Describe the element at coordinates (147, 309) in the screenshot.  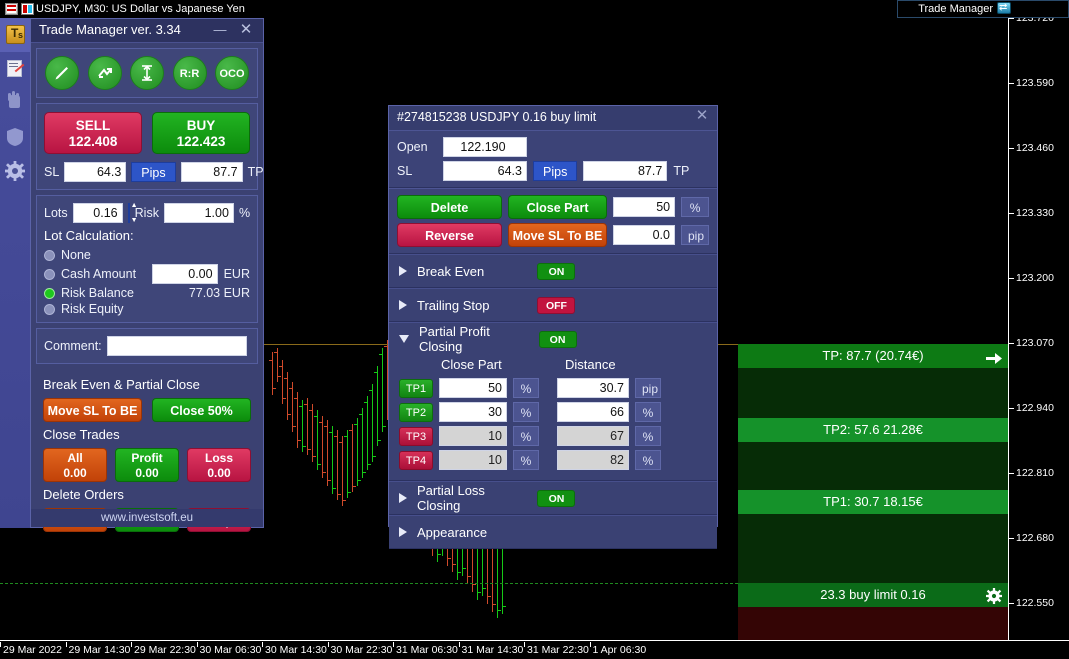
I see `lot-calc-option-3: Risk Equity` at that location.